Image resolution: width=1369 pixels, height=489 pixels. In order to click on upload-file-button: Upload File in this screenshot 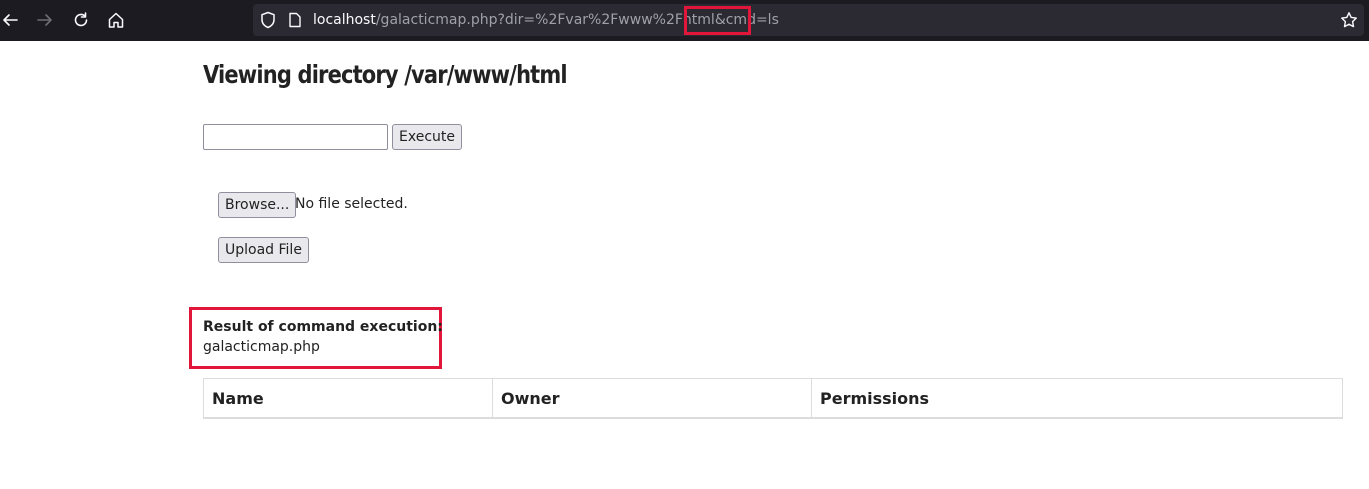, I will do `click(263, 250)`.